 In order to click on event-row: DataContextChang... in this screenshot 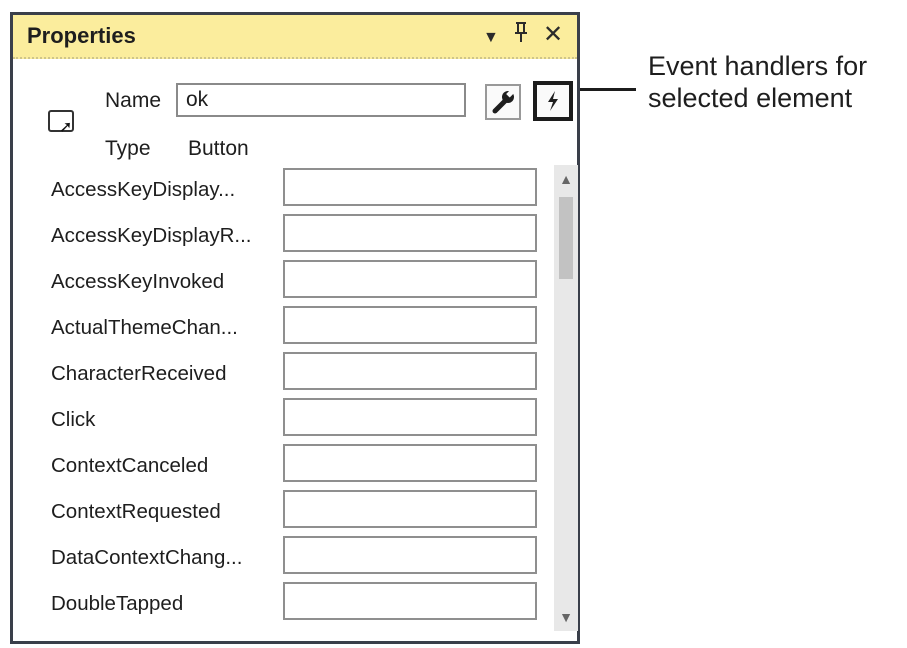, I will do `click(283, 557)`.